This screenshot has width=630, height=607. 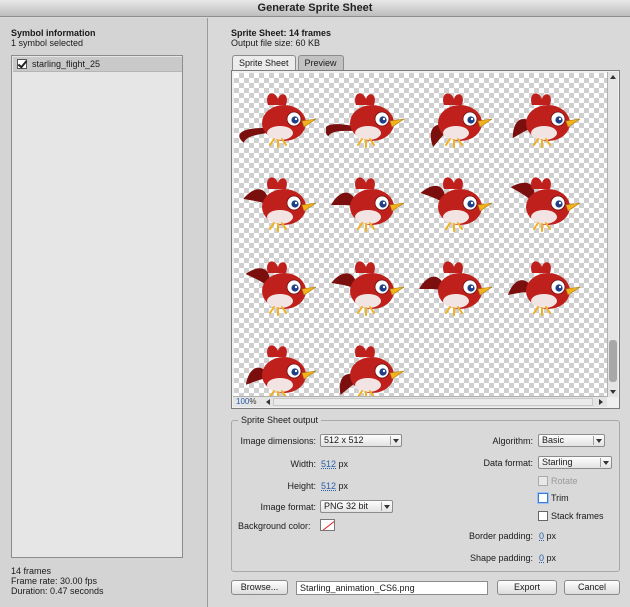 What do you see at coordinates (392, 588) in the screenshot?
I see `output-path-field: Starling_animation_CS6.png` at bounding box center [392, 588].